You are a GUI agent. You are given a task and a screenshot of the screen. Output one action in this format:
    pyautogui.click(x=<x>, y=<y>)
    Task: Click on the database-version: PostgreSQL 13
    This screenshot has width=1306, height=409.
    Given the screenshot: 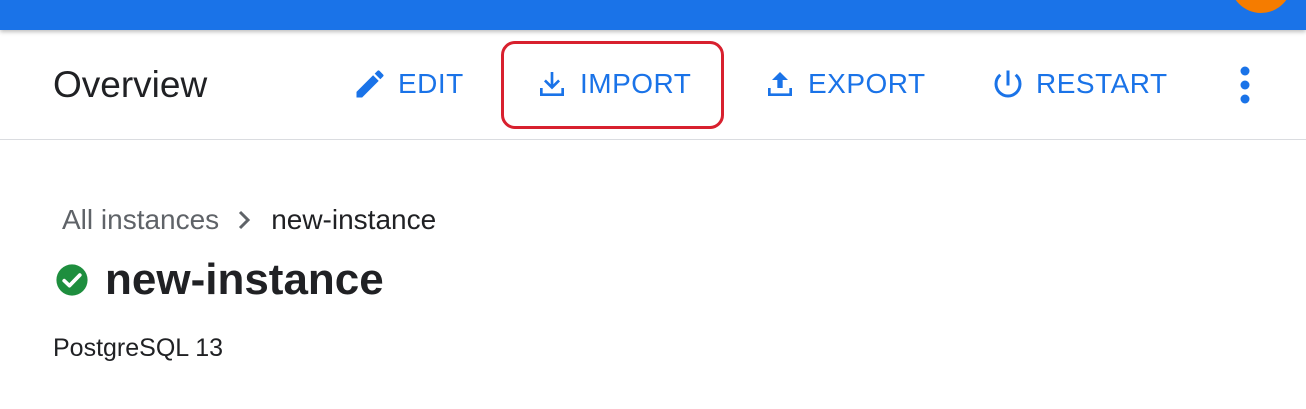 What is the action you would take?
    pyautogui.click(x=138, y=348)
    